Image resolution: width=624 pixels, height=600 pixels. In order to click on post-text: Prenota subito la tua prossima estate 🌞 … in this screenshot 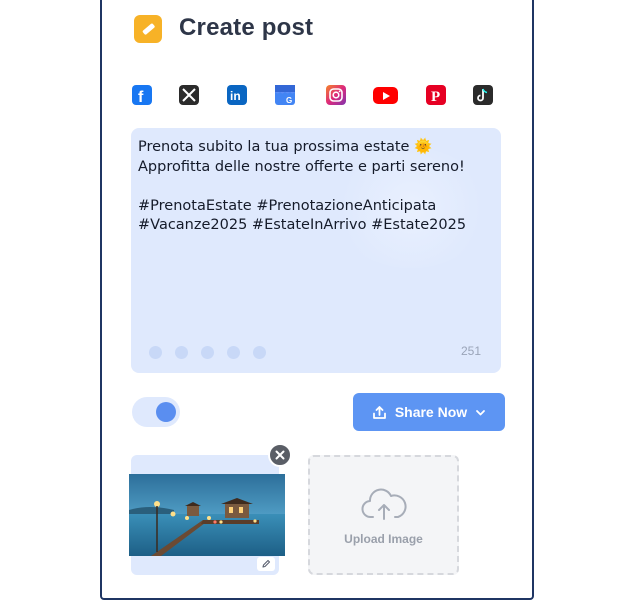, I will do `click(316, 187)`.